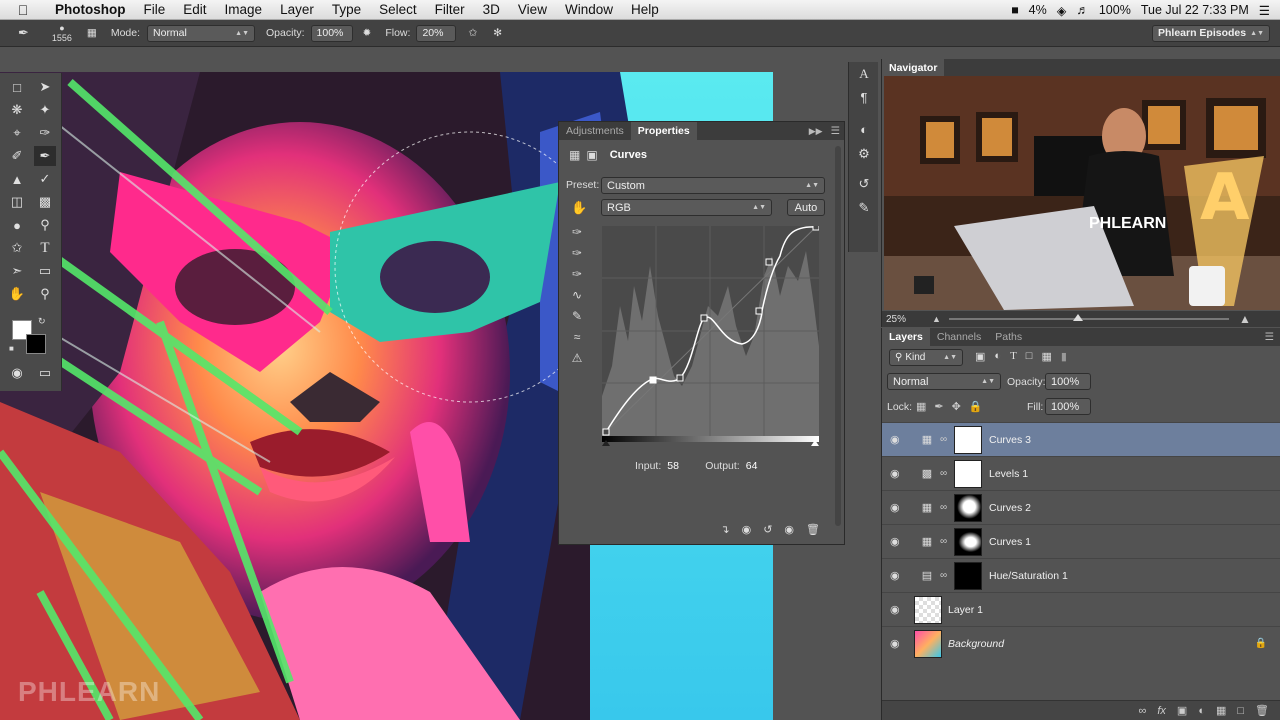 The width and height of the screenshot is (1280, 720). I want to click on add-mask-icon: ▣, so click(1182, 710).